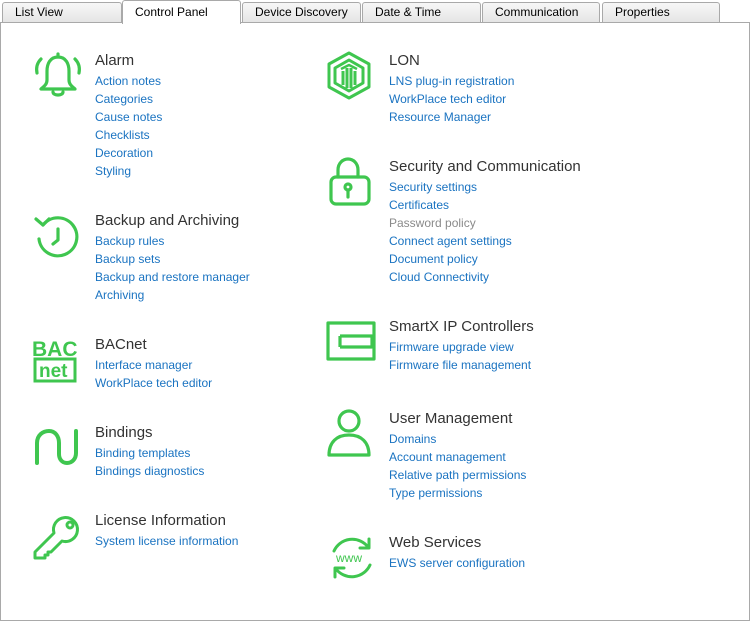 This screenshot has height=621, width=750. Describe the element at coordinates (149, 471) in the screenshot. I see `link-bindings-diagnostics: Bindings diagnostics` at that location.